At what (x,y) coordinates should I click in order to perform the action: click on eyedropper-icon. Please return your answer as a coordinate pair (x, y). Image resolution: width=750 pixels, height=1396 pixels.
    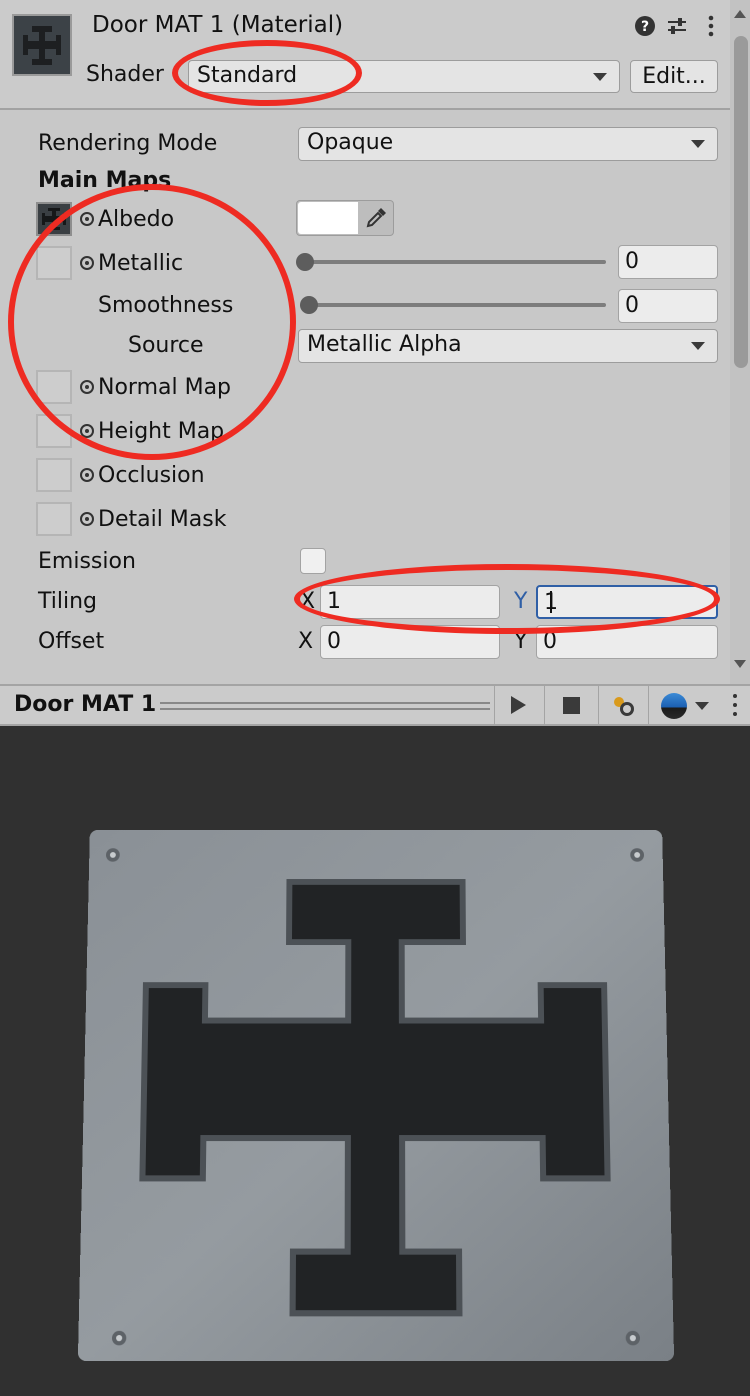
    Looking at the image, I should click on (376, 218).